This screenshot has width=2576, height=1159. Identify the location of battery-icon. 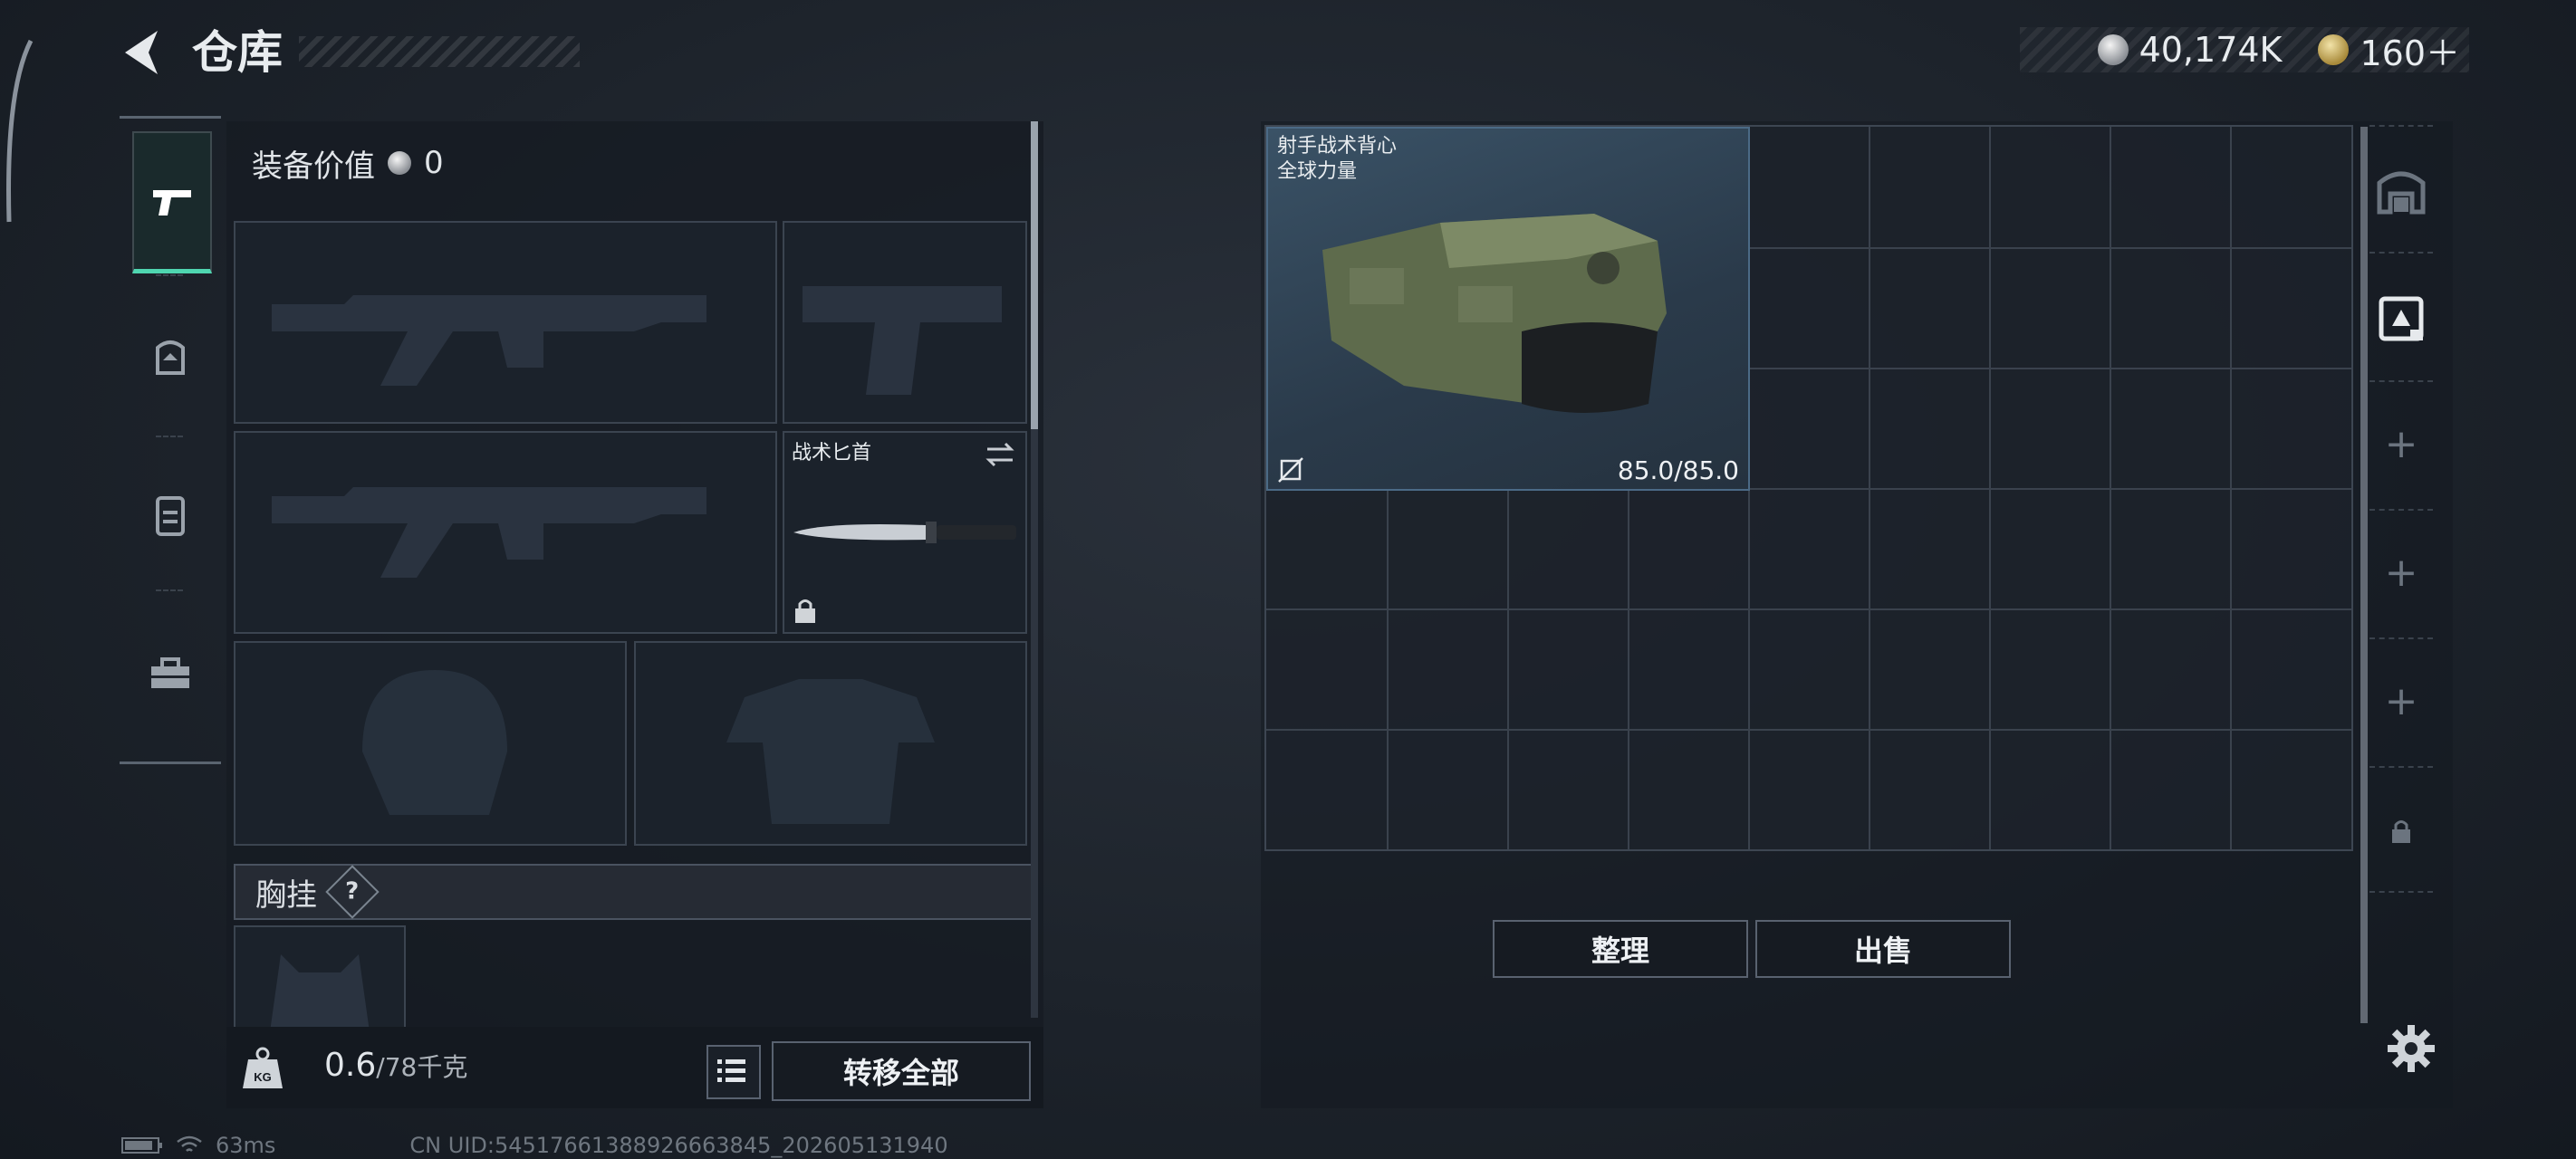
(141, 1145).